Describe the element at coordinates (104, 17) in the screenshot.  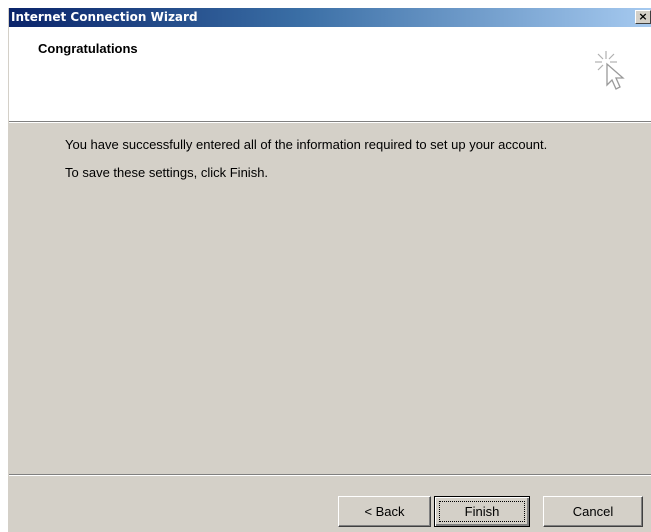
I see `window-title: Internet Connection Wizard` at that location.